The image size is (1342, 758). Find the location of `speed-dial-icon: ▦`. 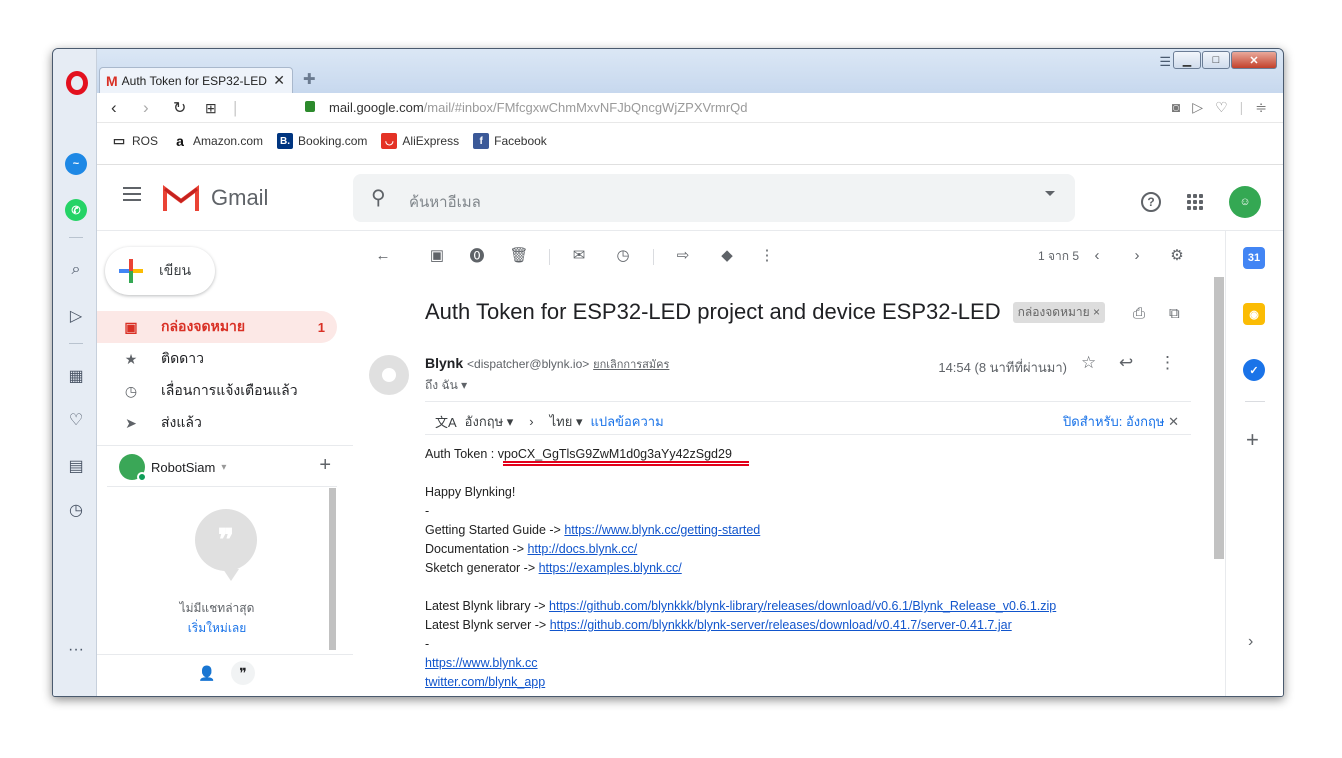

speed-dial-icon: ▦ is located at coordinates (76, 376).